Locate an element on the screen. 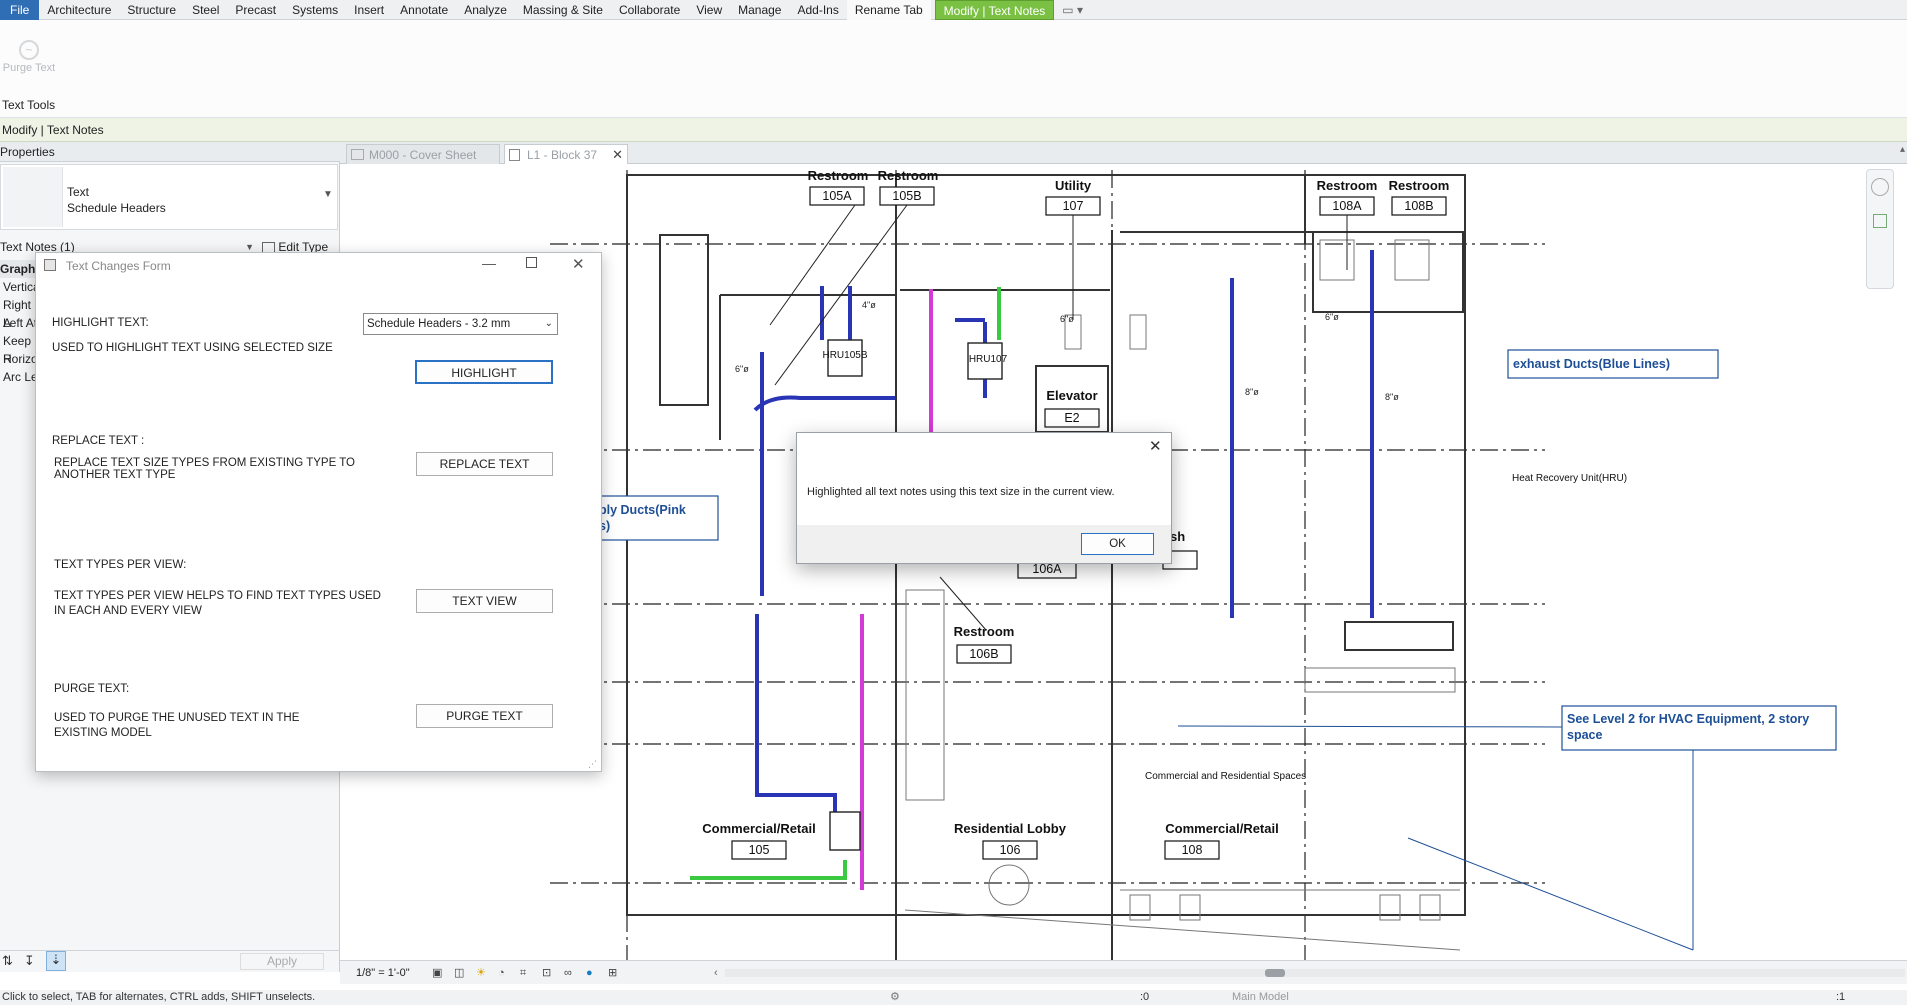 The image size is (1907, 1005). note-supply-ducts: ply Ducts(Pink is located at coordinates (642, 510).